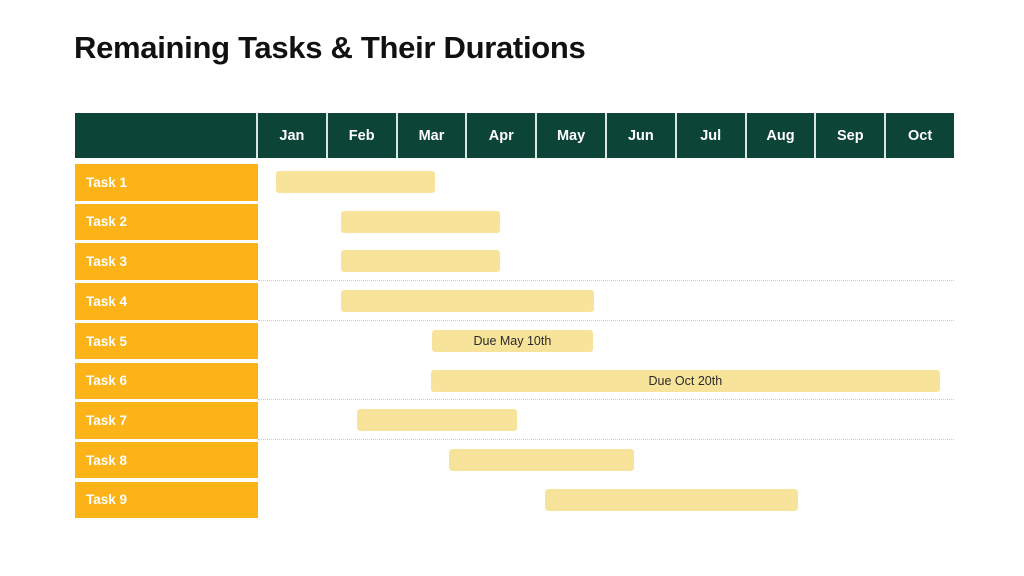 Image resolution: width=1024 pixels, height=576 pixels. Describe the element at coordinates (166, 420) in the screenshot. I see `task-label-cell: Task 7` at that location.